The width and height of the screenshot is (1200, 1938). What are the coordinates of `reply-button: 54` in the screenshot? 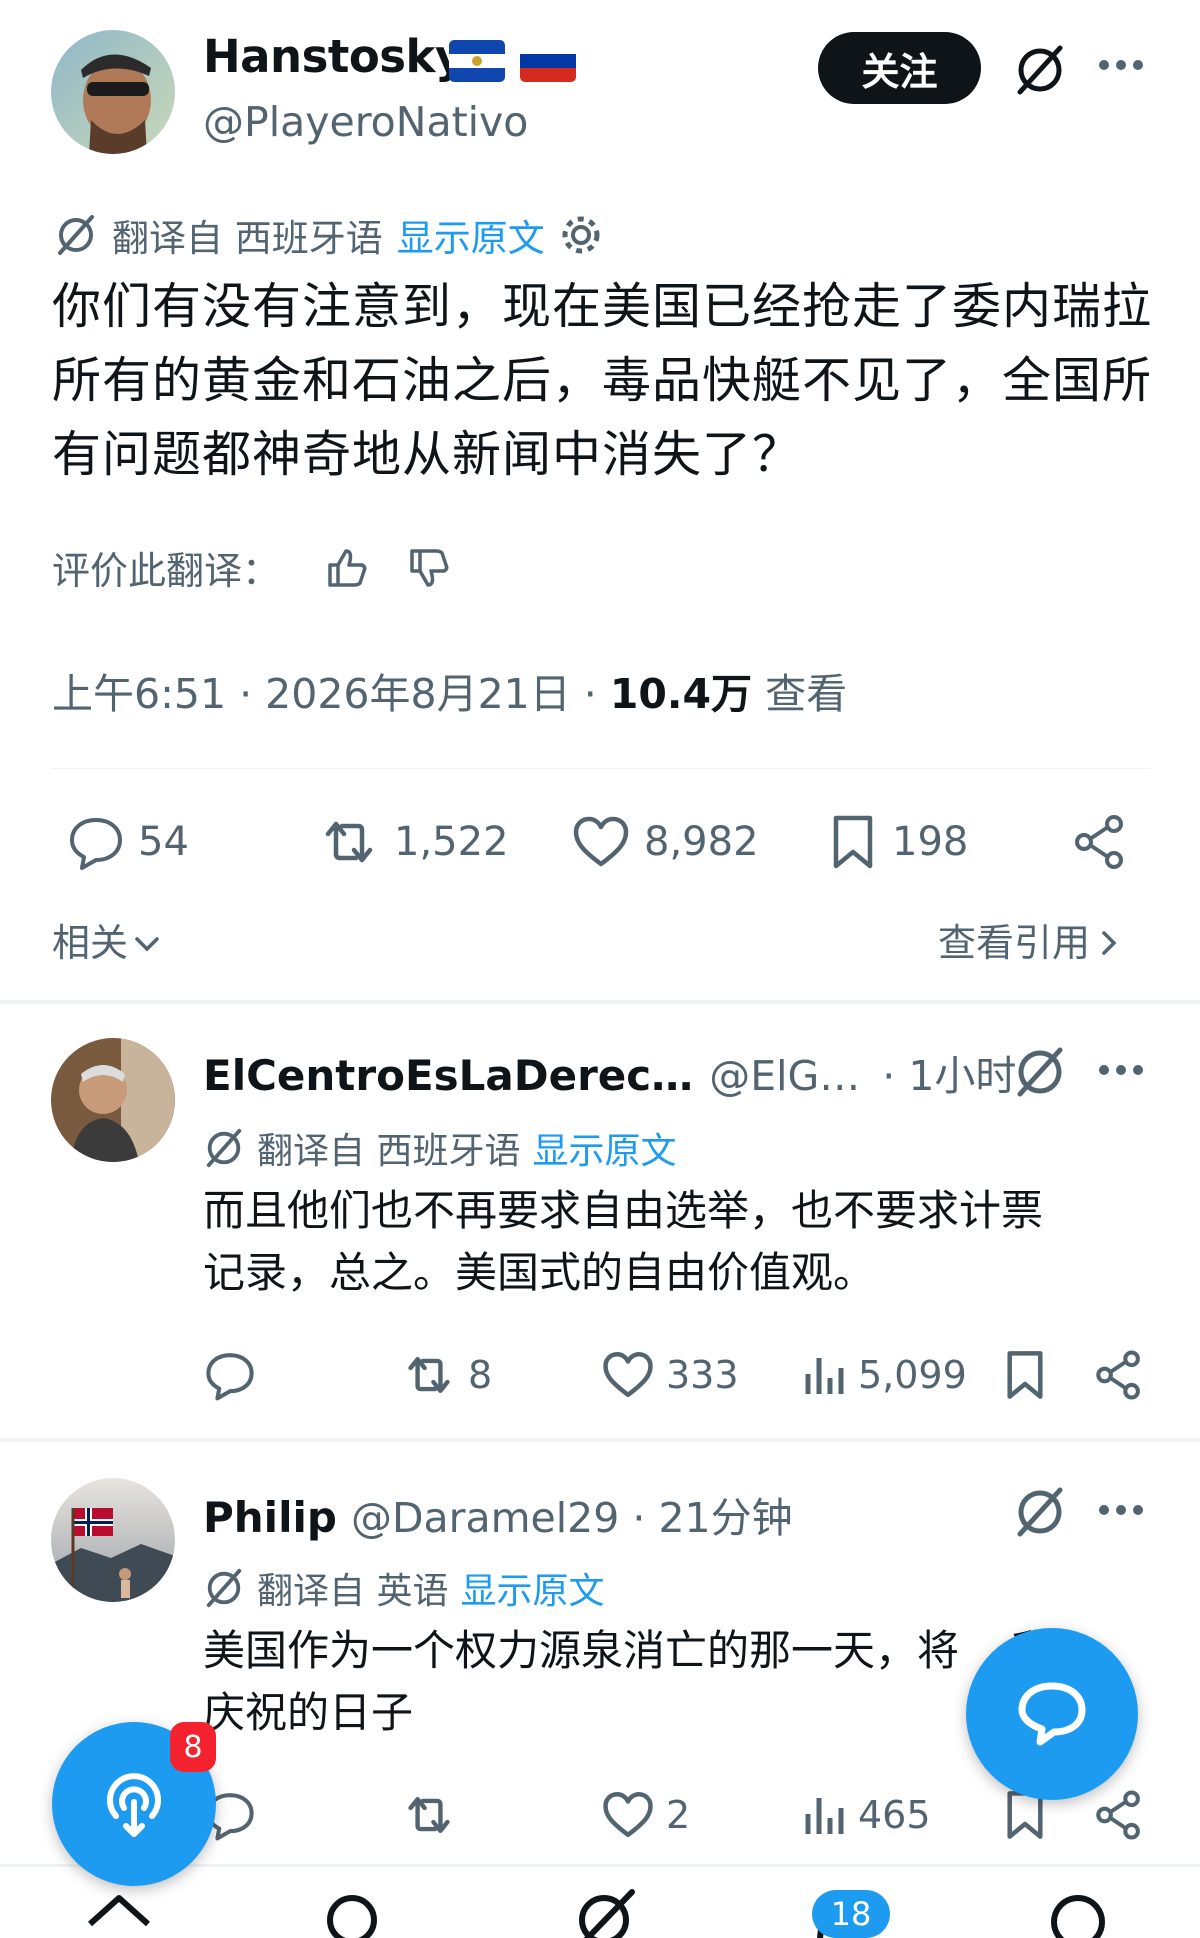 It's located at (127, 842).